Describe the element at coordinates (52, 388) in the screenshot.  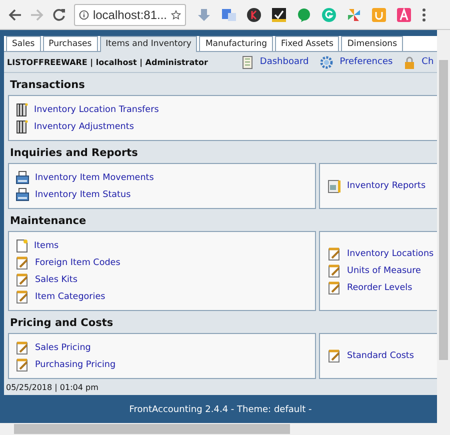
I see `date-time: 05/25/2018 | 01:04 pm` at that location.